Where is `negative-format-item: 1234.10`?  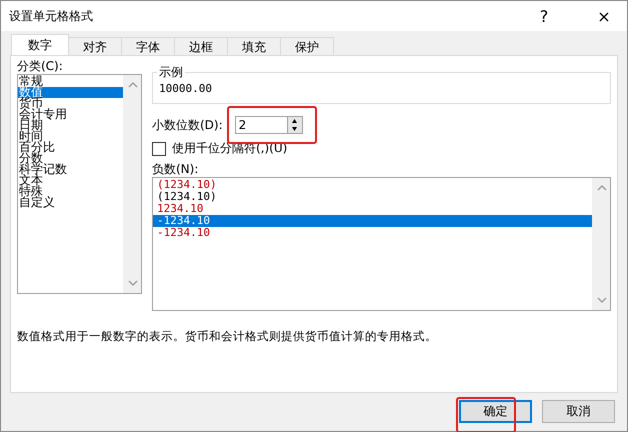
negative-format-item: 1234.10 is located at coordinates (372, 209).